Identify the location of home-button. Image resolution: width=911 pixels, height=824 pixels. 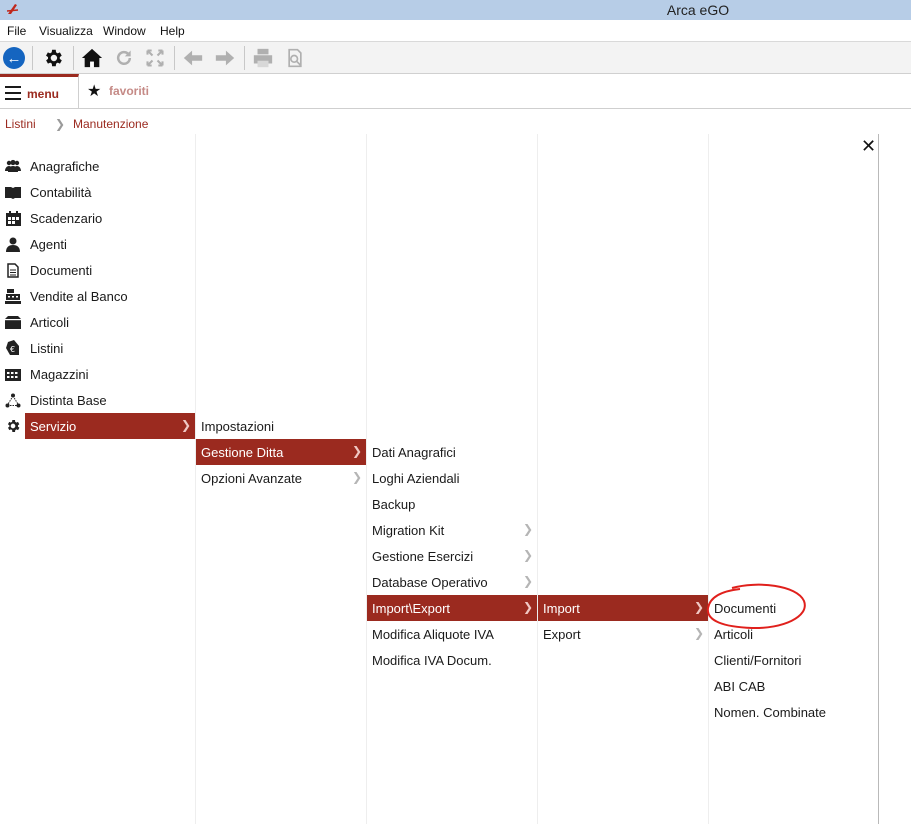
(92, 58).